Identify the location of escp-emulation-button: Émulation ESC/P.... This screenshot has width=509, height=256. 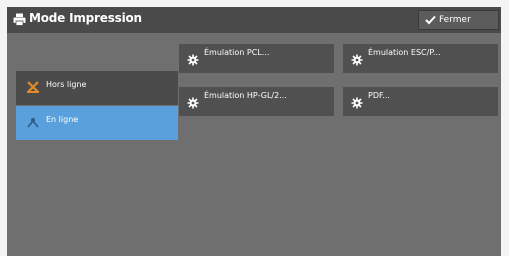
(420, 58).